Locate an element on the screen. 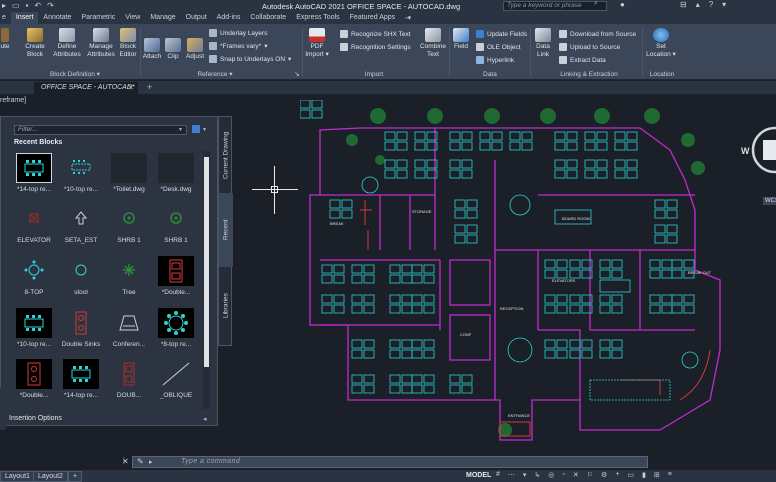  tab-current-drawing: Current Drawing is located at coordinates (226, 155).